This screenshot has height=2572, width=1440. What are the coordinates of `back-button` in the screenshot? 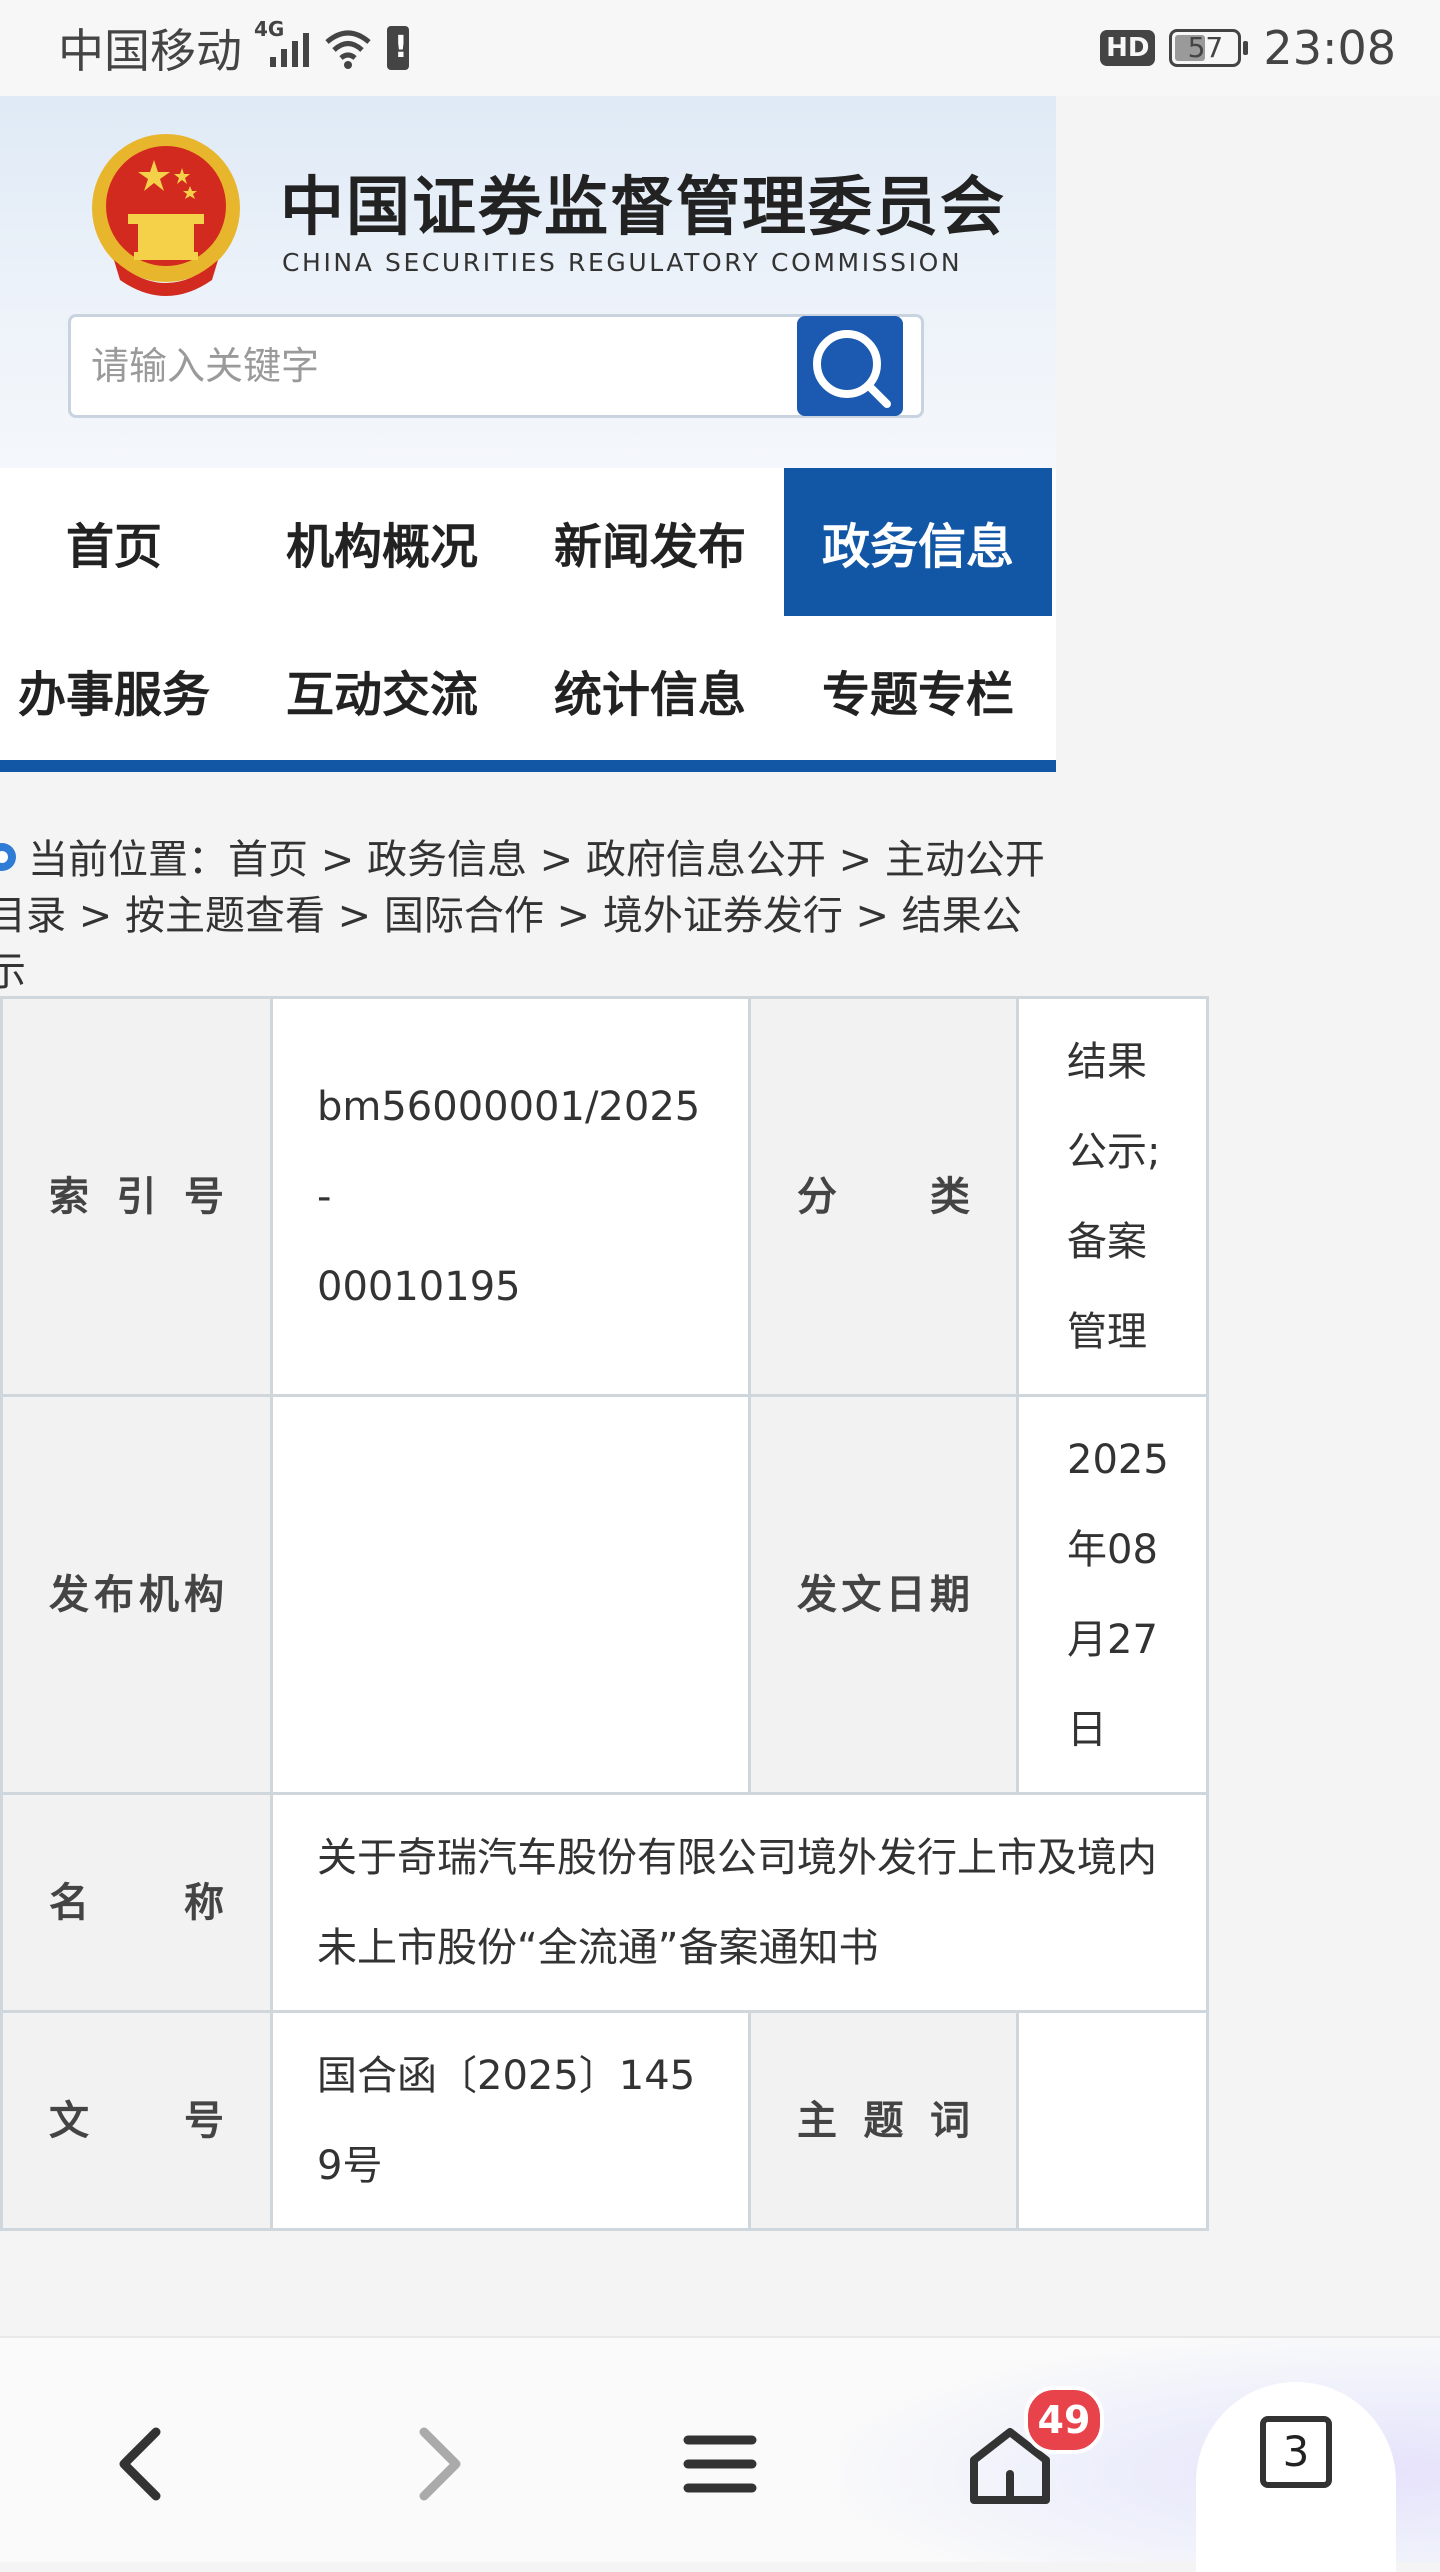 It's located at (142, 2464).